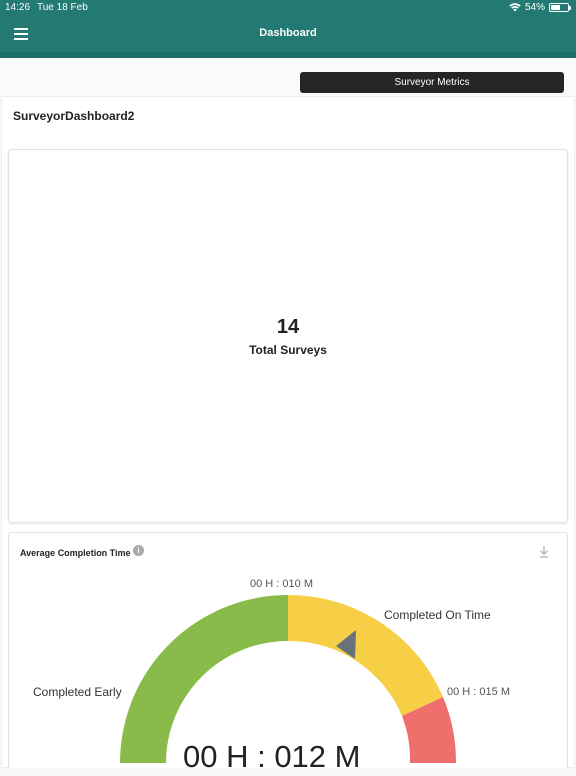 The width and height of the screenshot is (576, 776). I want to click on gauge-label-early: Completed Early, so click(77, 692).